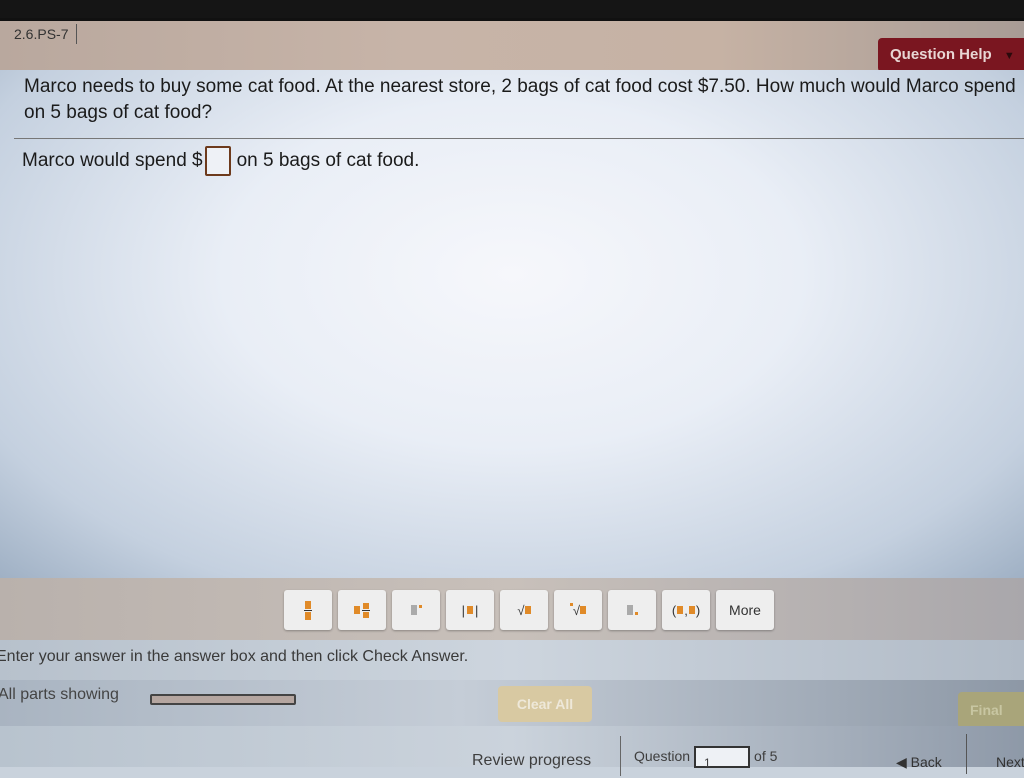 The image size is (1024, 778). What do you see at coordinates (1010, 762) in the screenshot?
I see `next-button: Next` at bounding box center [1010, 762].